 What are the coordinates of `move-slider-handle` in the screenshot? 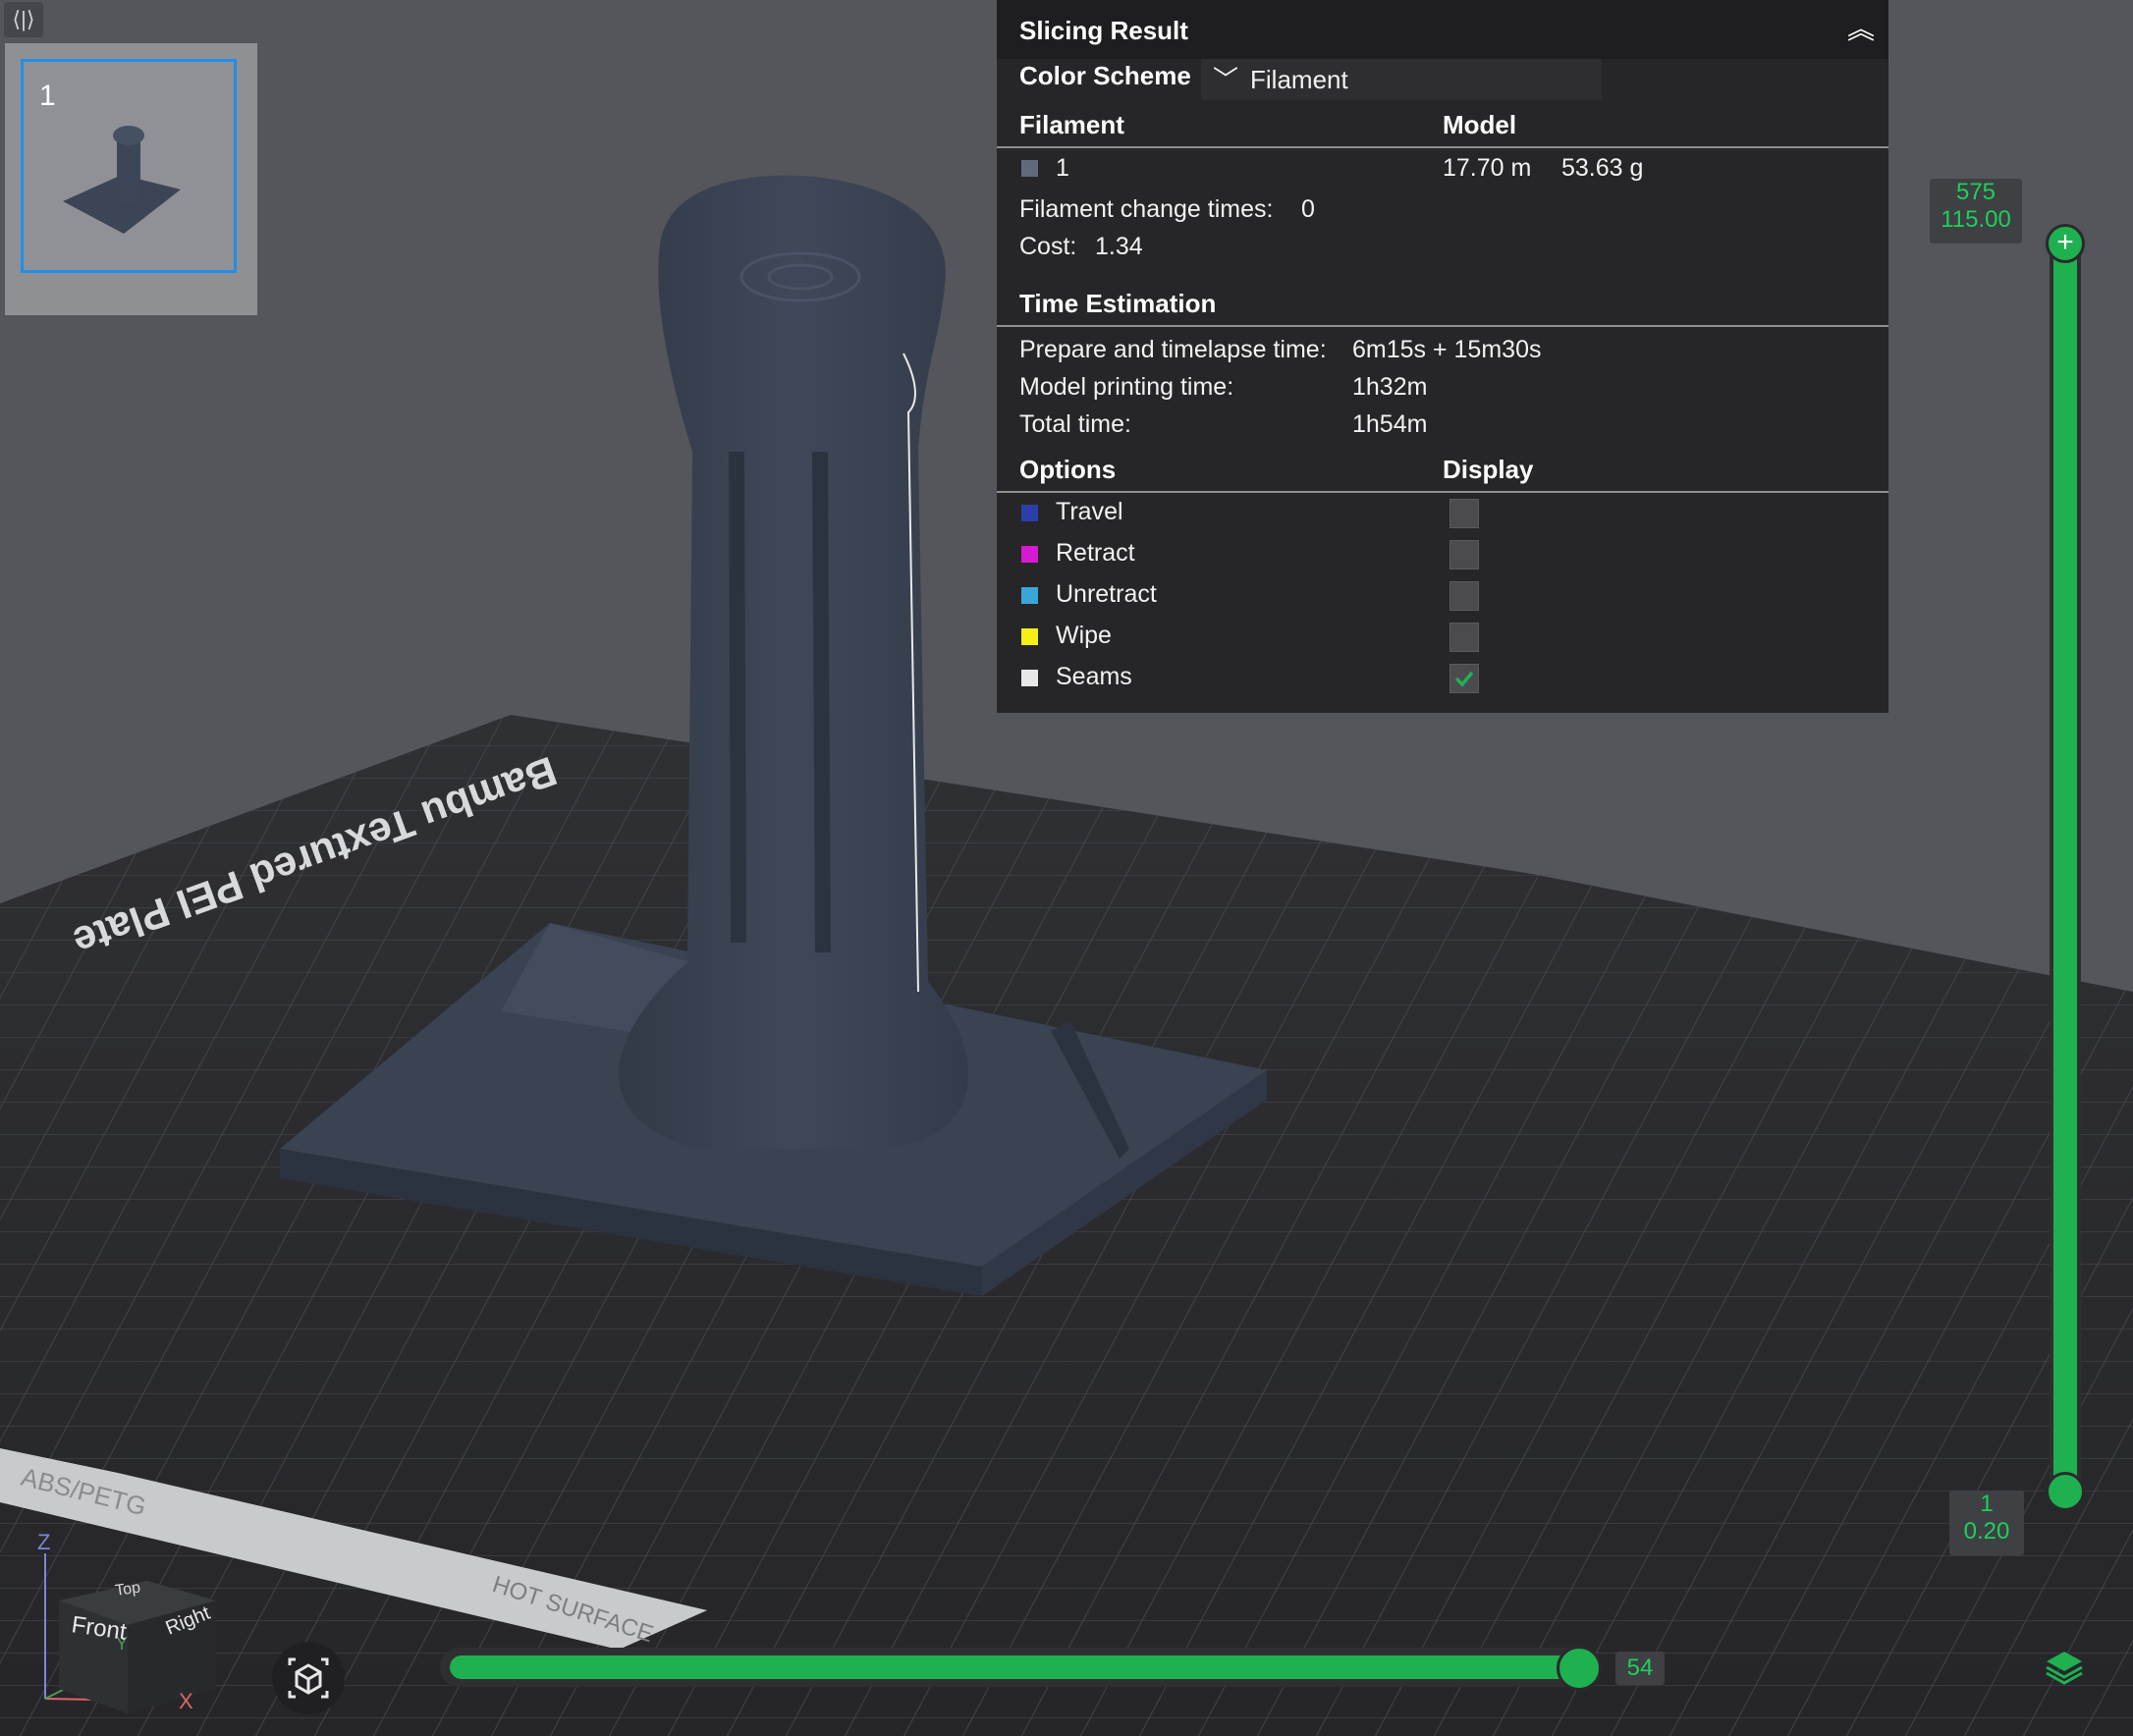 It's located at (1580, 1668).